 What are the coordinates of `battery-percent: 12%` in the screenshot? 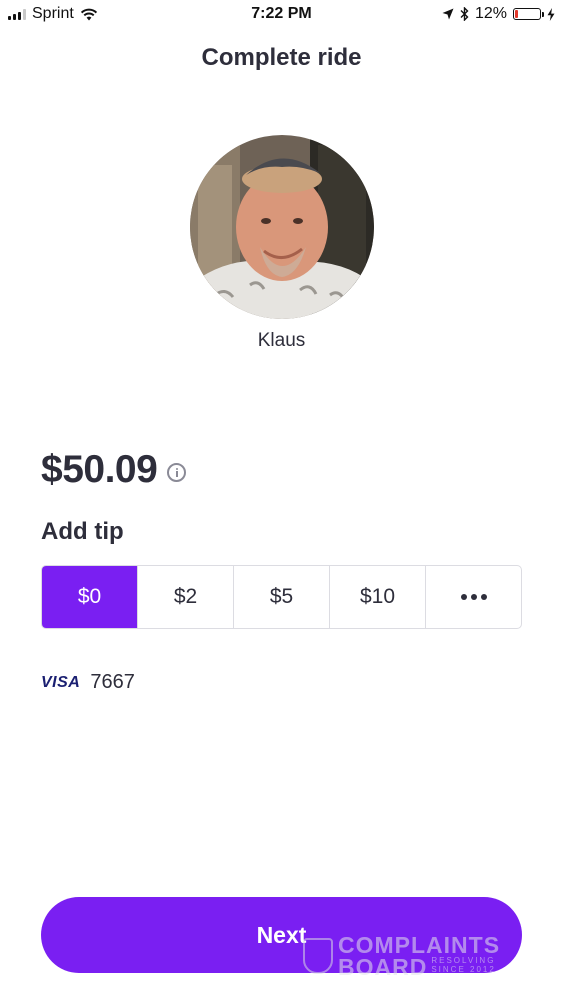 It's located at (490, 13).